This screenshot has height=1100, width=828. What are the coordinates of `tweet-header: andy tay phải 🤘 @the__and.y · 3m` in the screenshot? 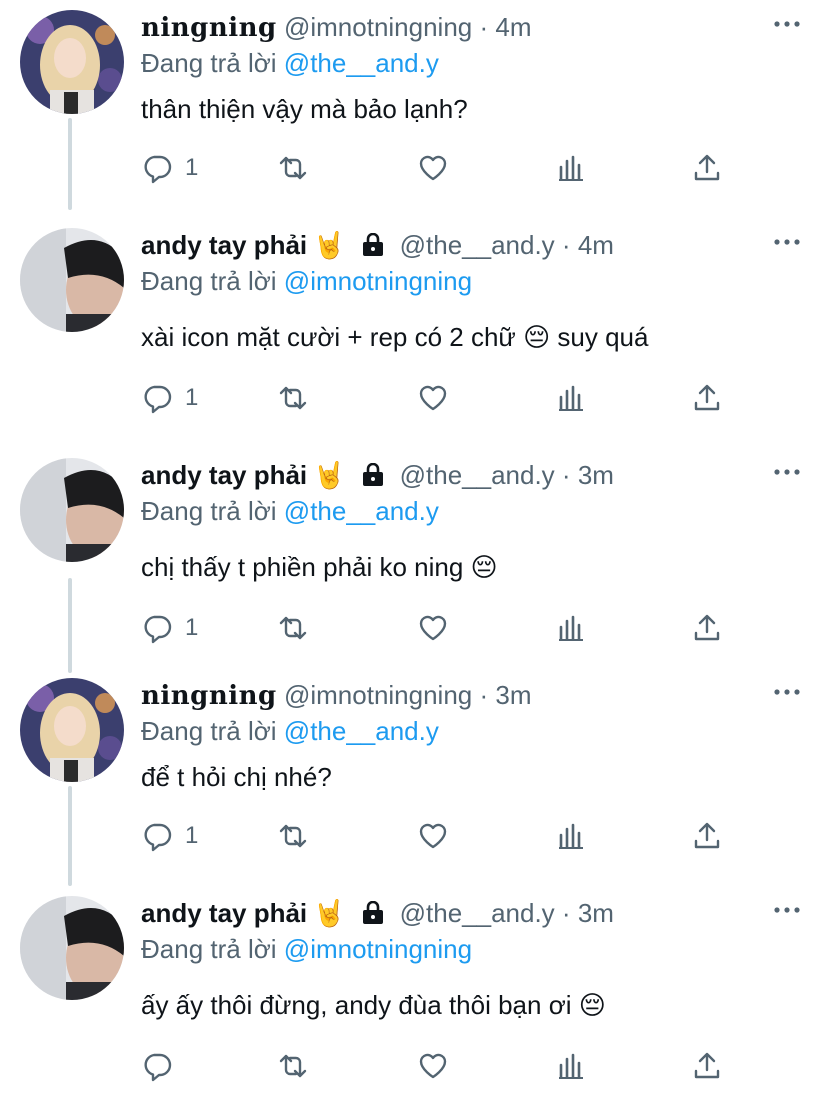 It's located at (454, 475).